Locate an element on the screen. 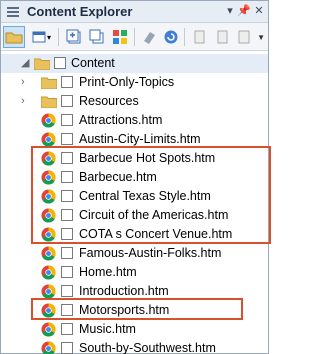 This screenshot has width=320, height=354. new-item-button is located at coordinates (74, 37).